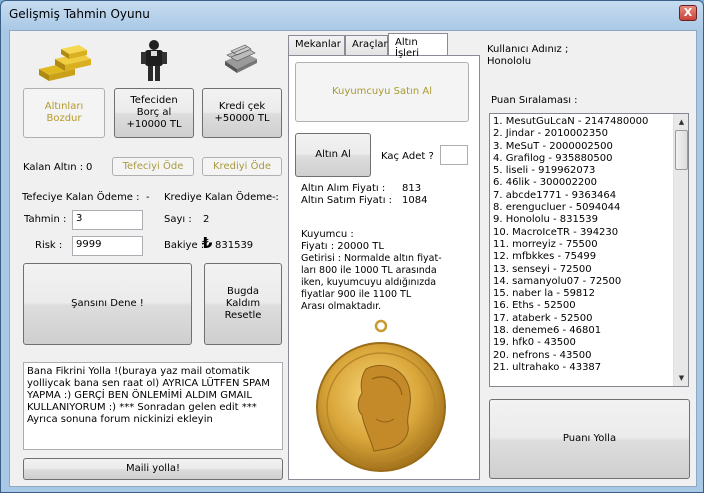  I want to click on scroll-down-icon: ▼, so click(681, 378).